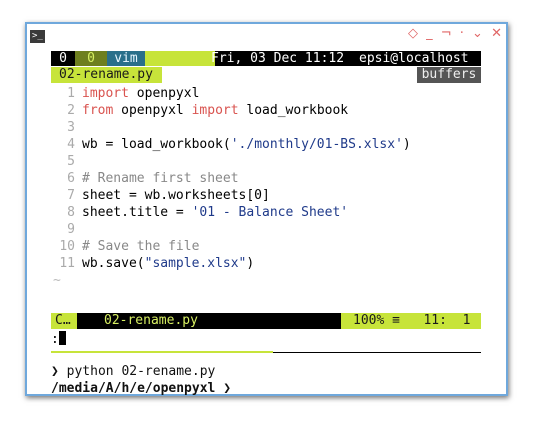  I want to click on cursor, so click(62, 338).